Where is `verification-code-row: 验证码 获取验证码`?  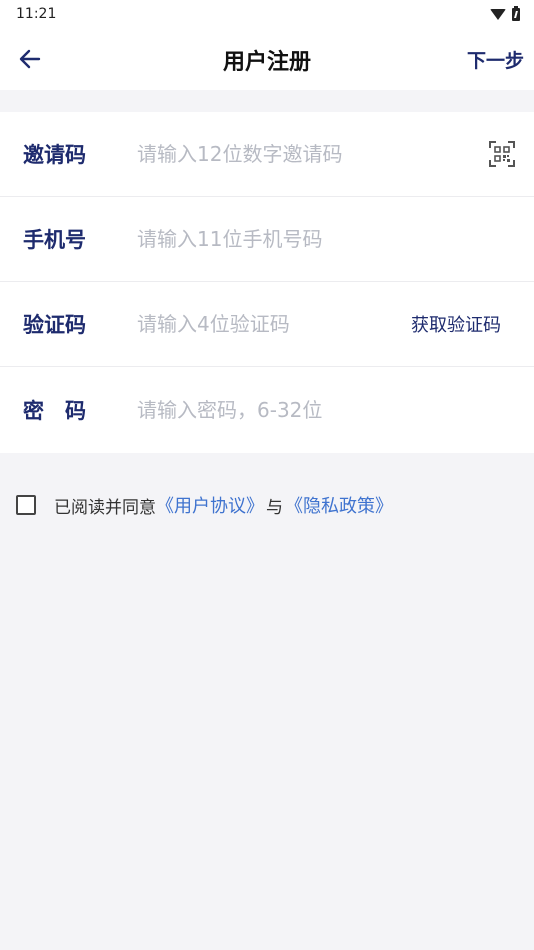
verification-code-row: 验证码 获取验证码 is located at coordinates (267, 324).